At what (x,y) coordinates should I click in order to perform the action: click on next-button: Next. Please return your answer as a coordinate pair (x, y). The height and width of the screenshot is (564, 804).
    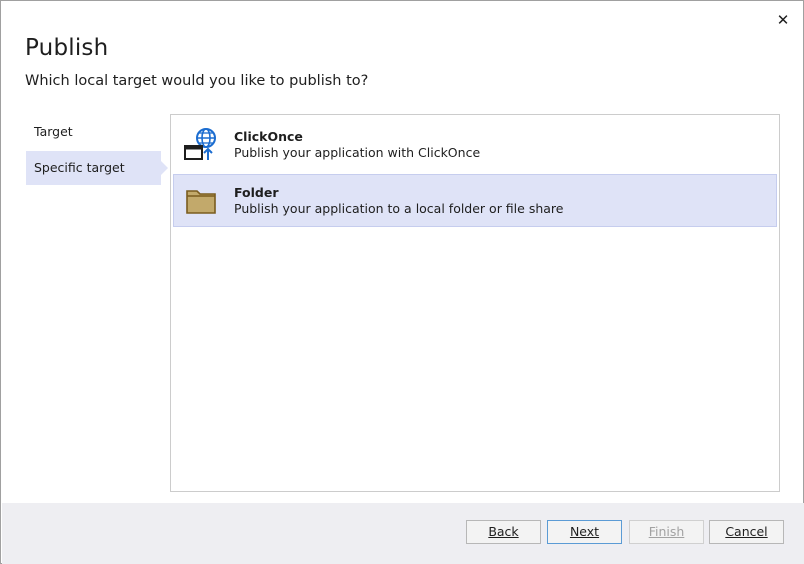
    Looking at the image, I should click on (584, 532).